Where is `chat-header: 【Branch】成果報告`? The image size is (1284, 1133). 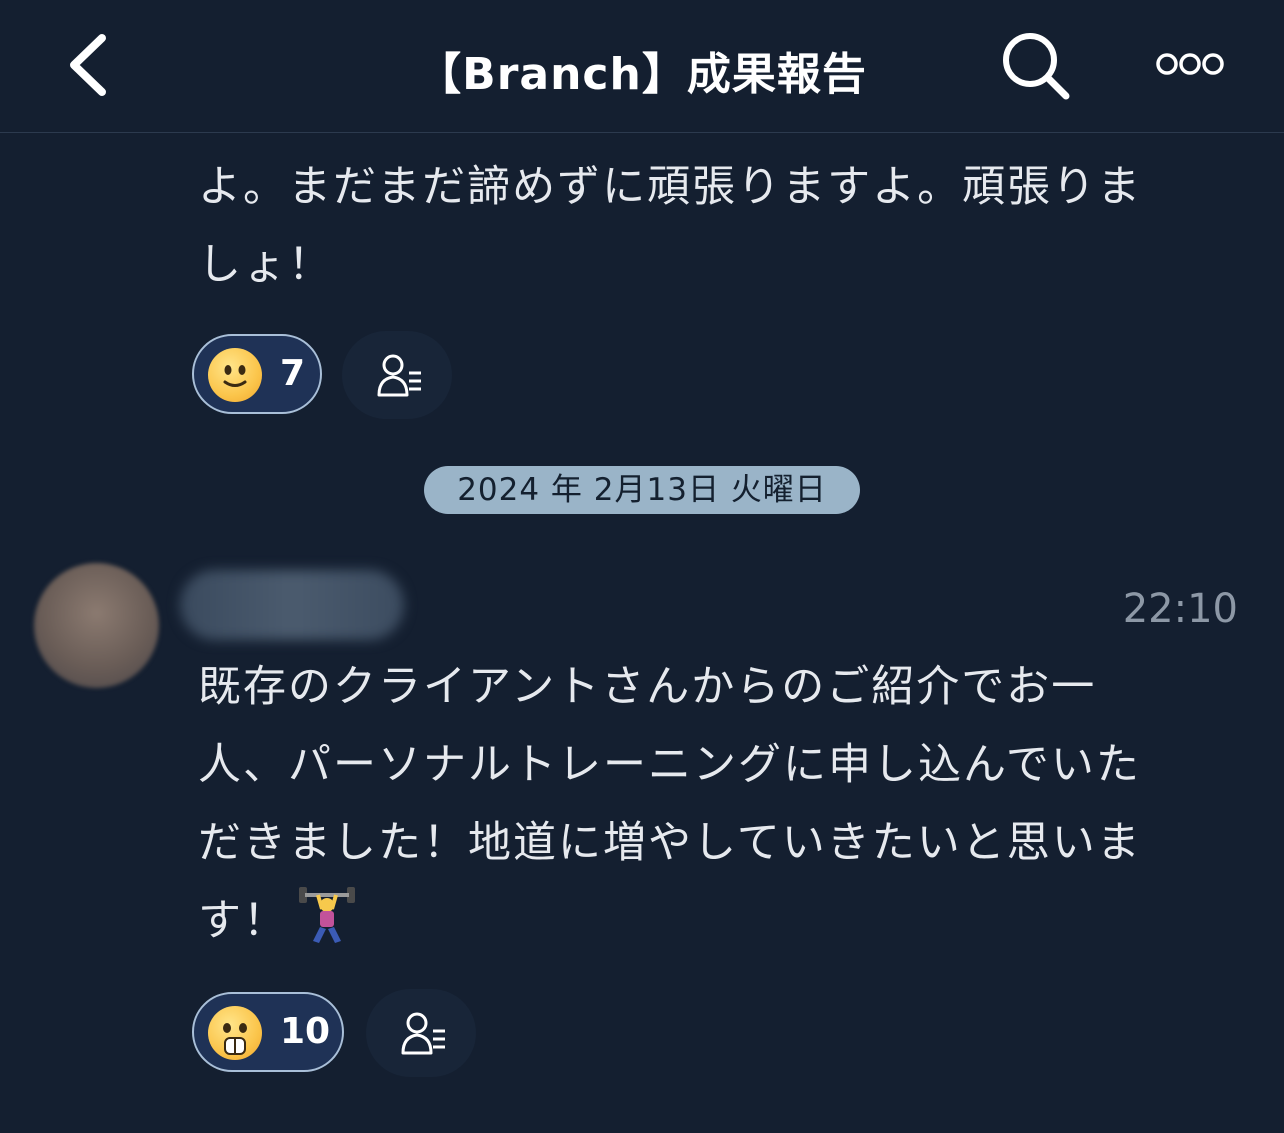 chat-header: 【Branch】成果報告 is located at coordinates (642, 66).